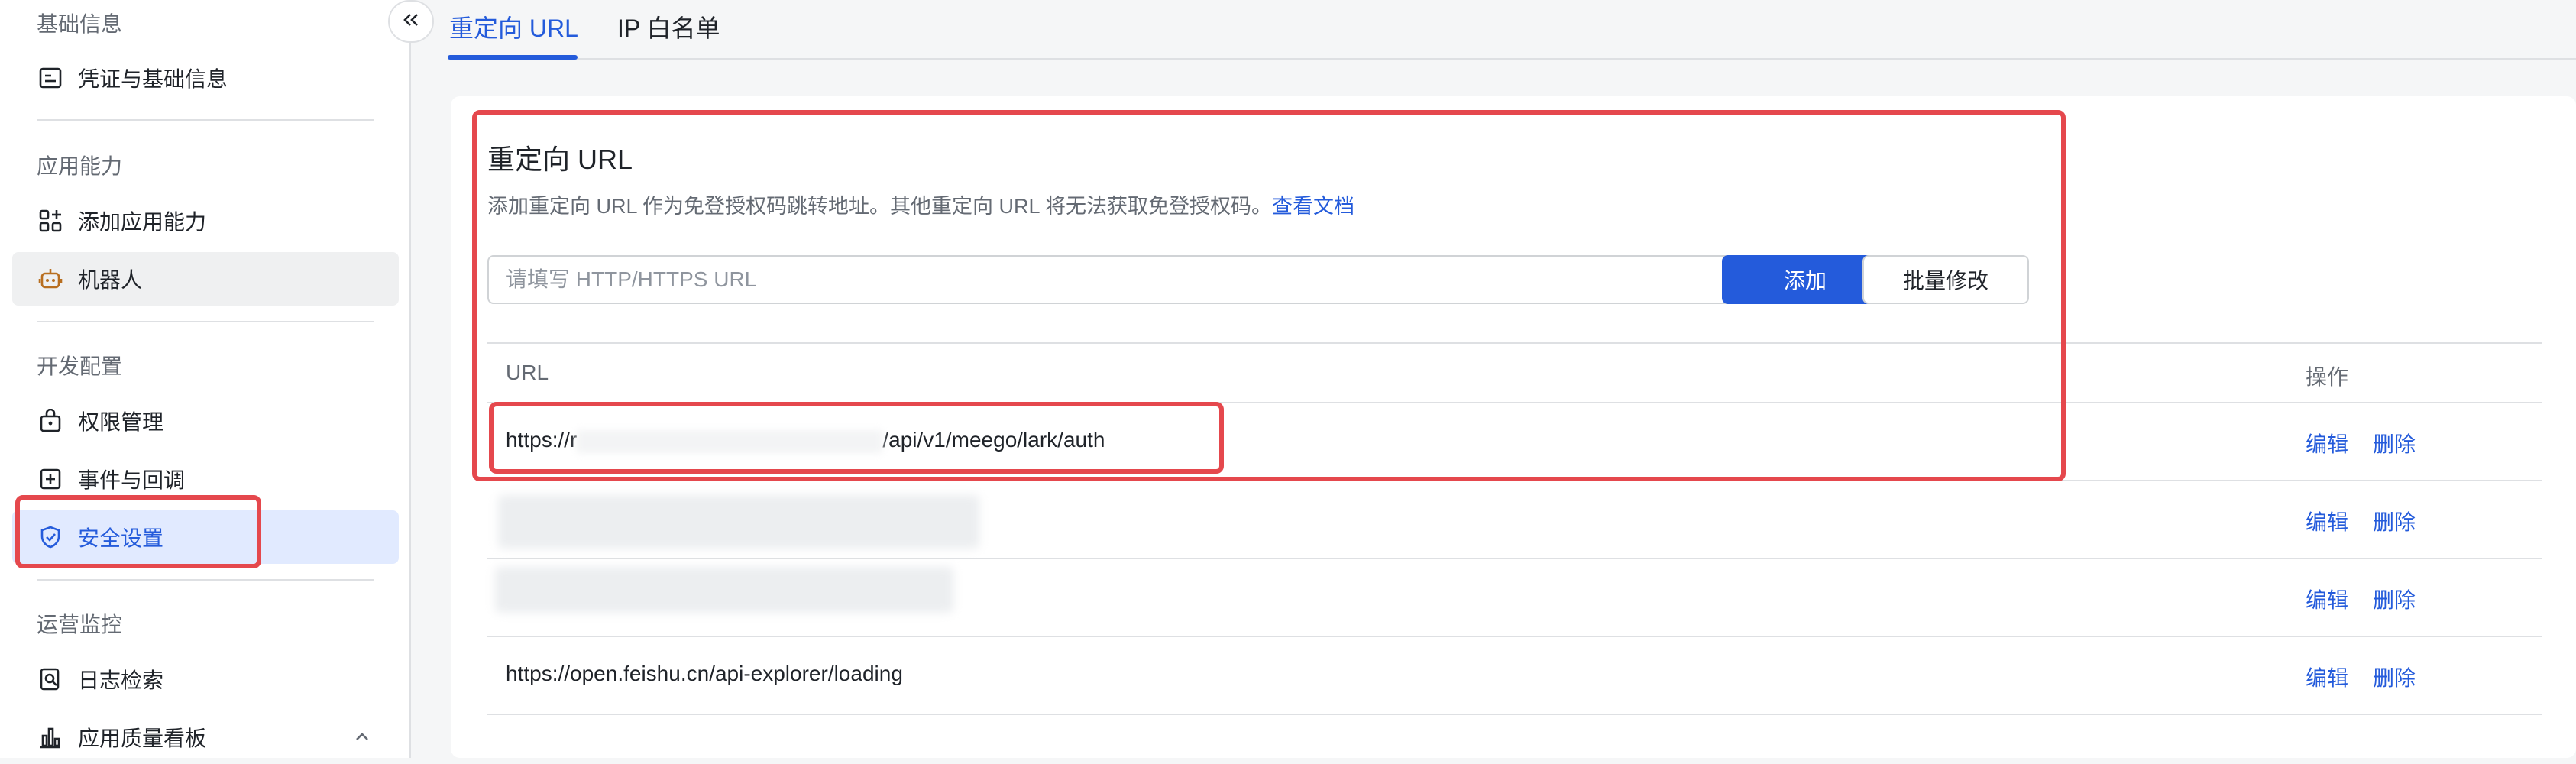  Describe the element at coordinates (205, 279) in the screenshot. I see `sidebar-item-robot: 机器人` at that location.